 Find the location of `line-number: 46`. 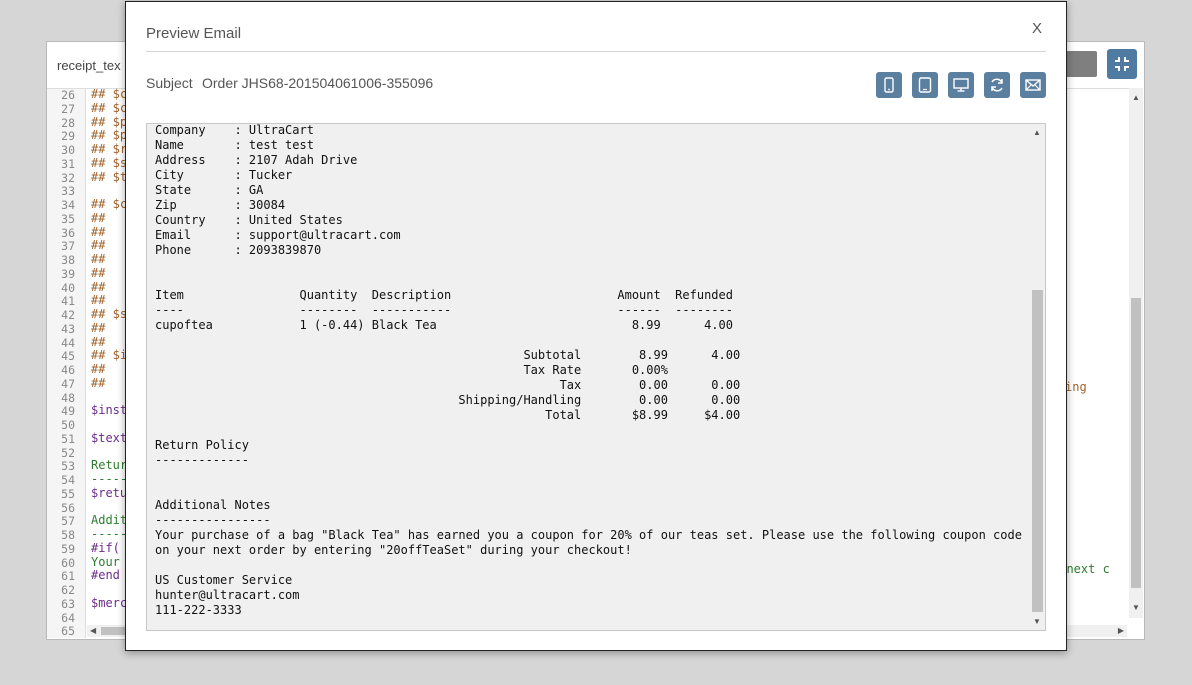

line-number: 46 is located at coordinates (68, 370).